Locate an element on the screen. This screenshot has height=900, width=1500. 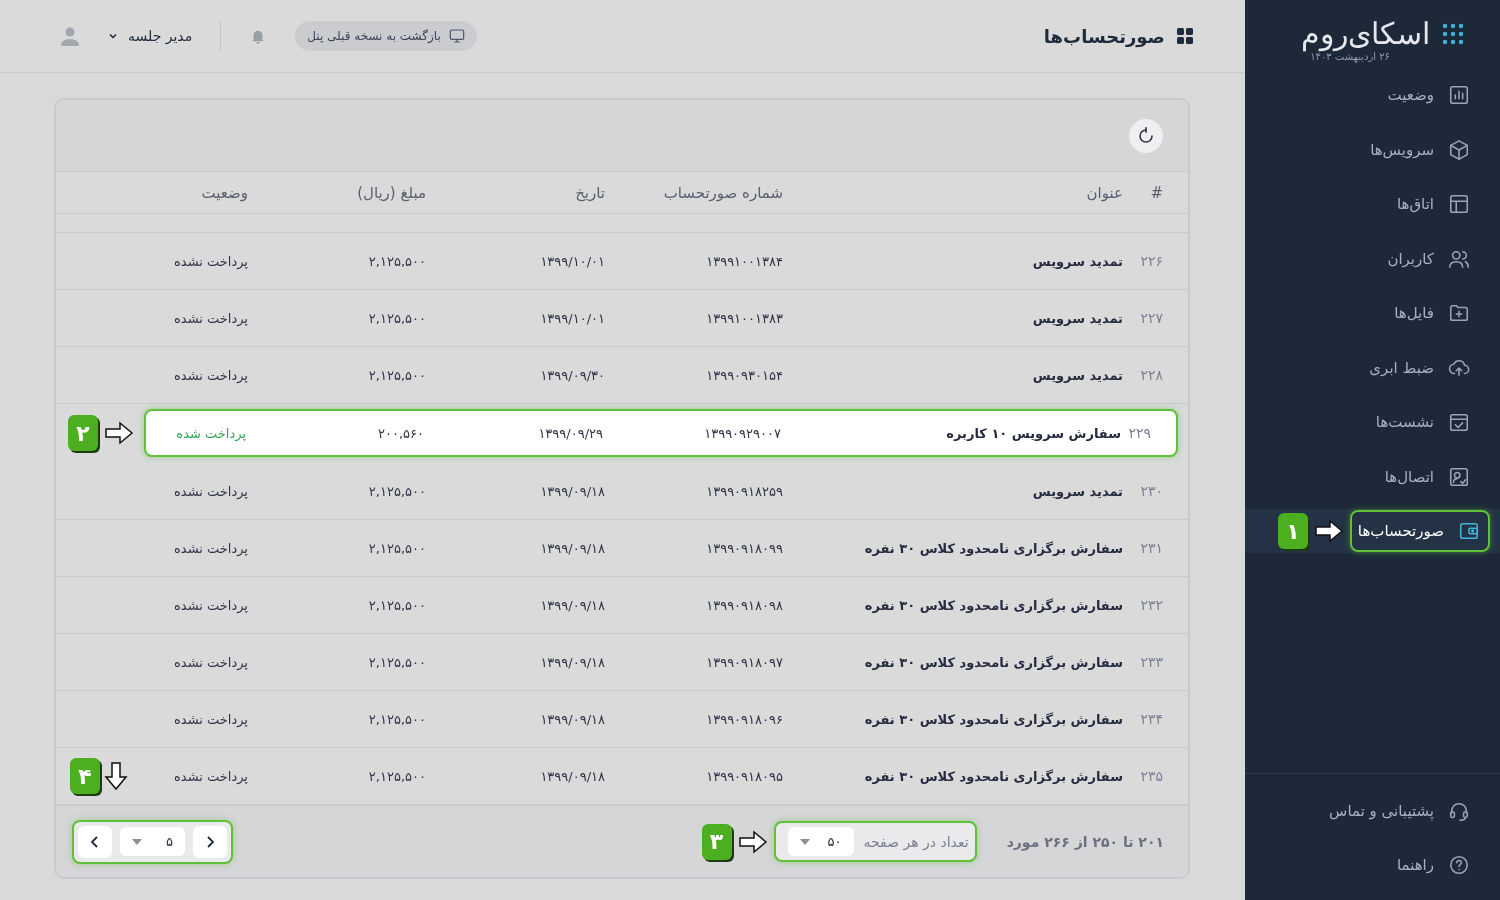
sidebar-item: اتاق‌ها is located at coordinates (1433, 204).